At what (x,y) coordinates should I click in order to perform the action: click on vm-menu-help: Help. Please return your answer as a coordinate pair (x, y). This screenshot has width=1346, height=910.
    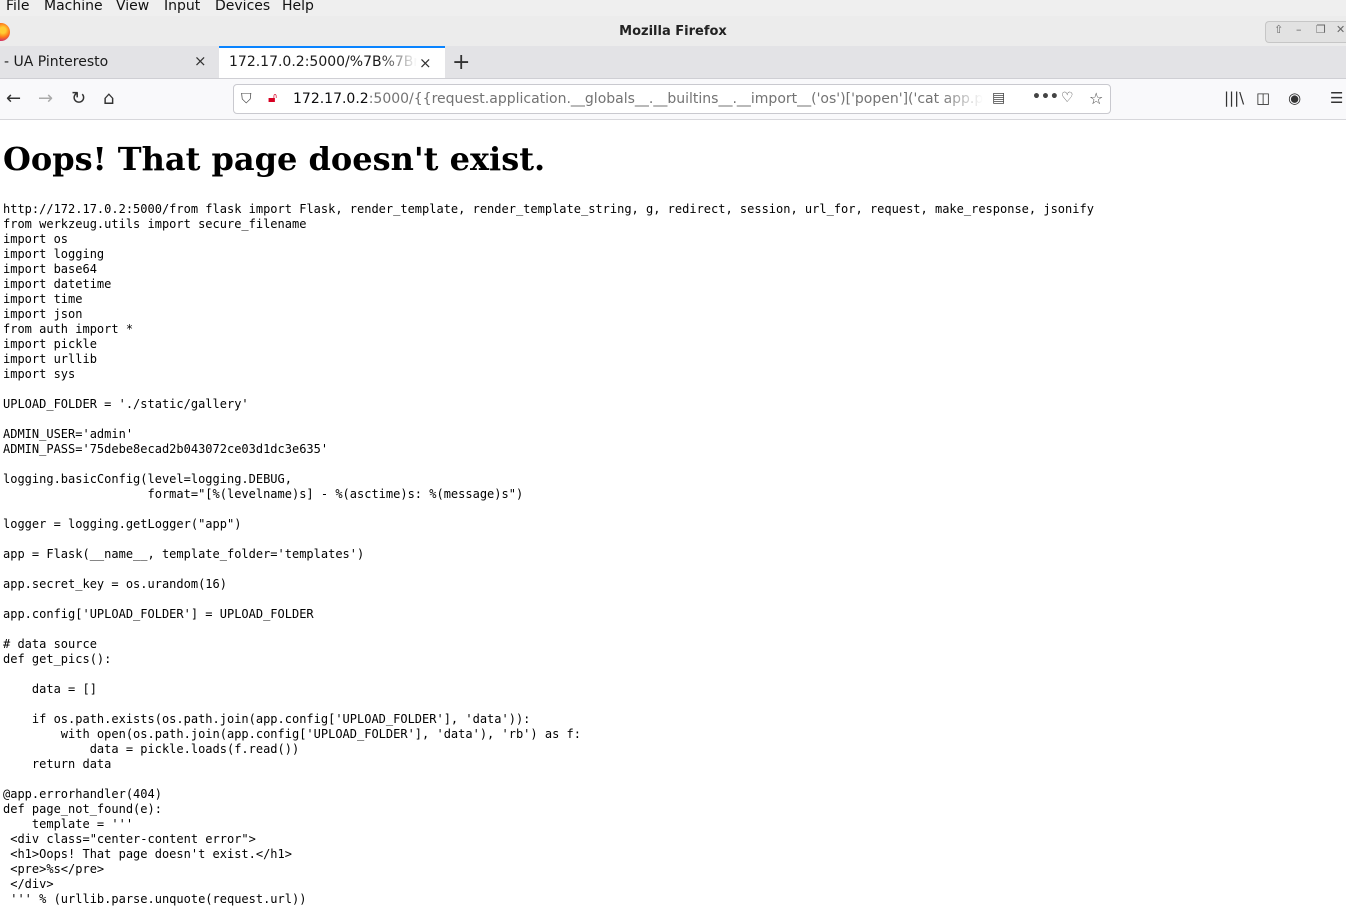
    Looking at the image, I should click on (298, 8).